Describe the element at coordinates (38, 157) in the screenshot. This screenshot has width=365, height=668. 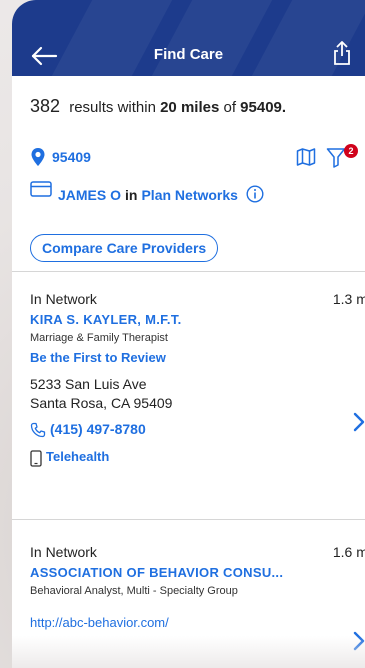
I see `location-pin-icon` at that location.